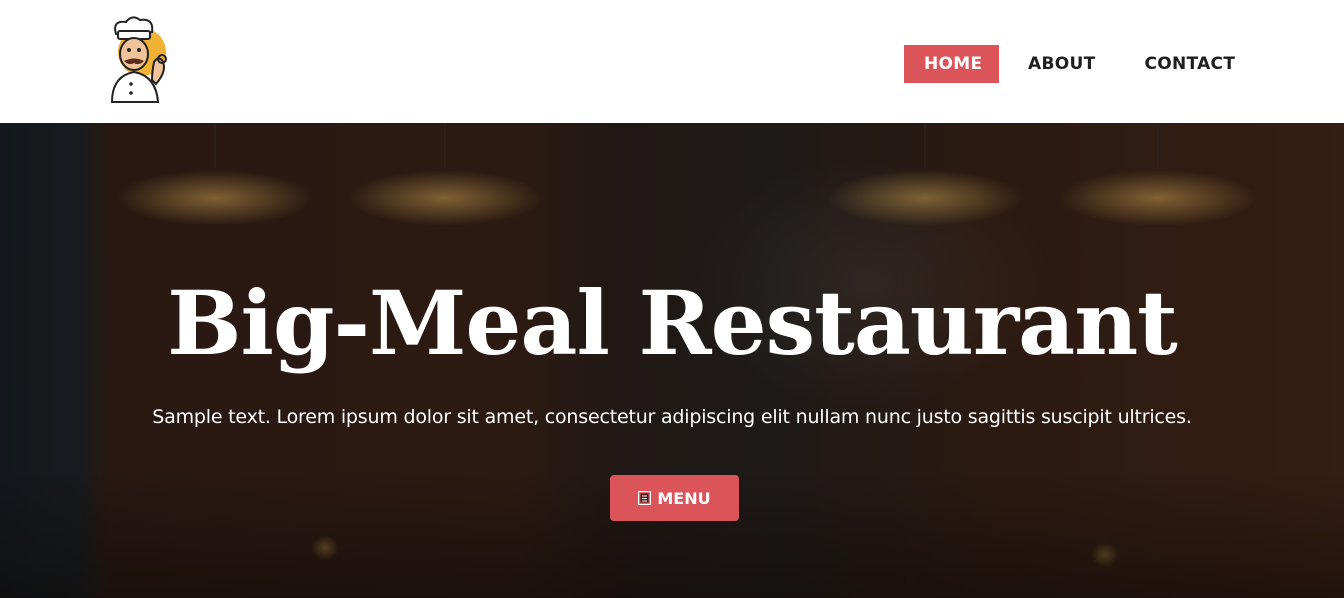  I want to click on menu-button-label: MENU, so click(684, 498).